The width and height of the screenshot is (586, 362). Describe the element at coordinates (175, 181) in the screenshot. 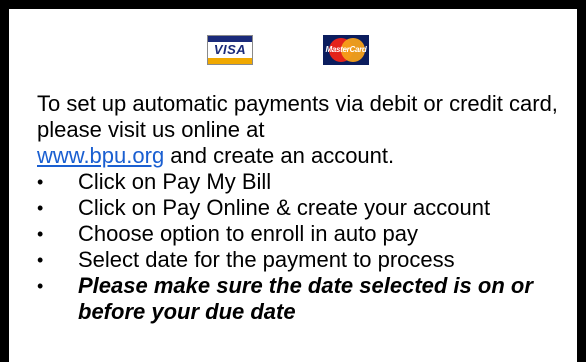

I see `step-text: Click on Pay My Bill` at that location.